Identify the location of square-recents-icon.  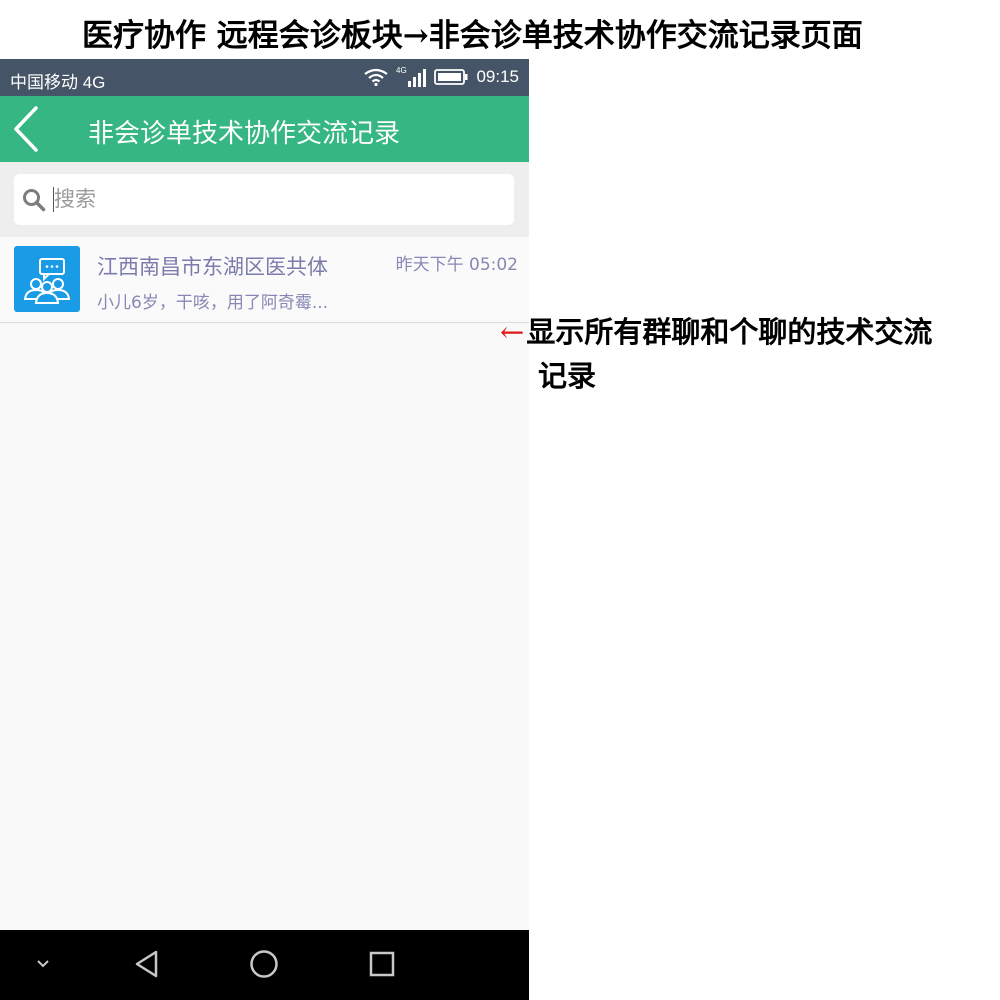
(382, 964).